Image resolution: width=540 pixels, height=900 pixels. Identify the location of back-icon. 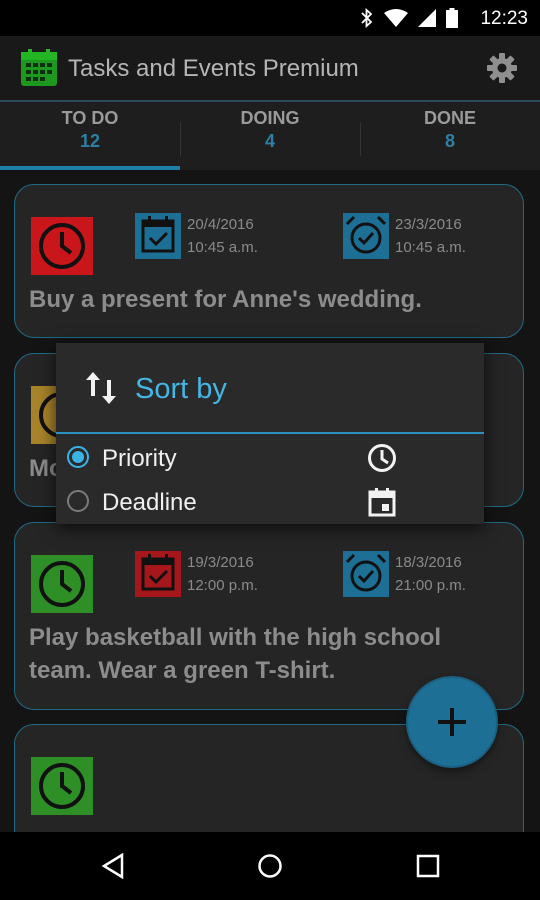
(113, 866).